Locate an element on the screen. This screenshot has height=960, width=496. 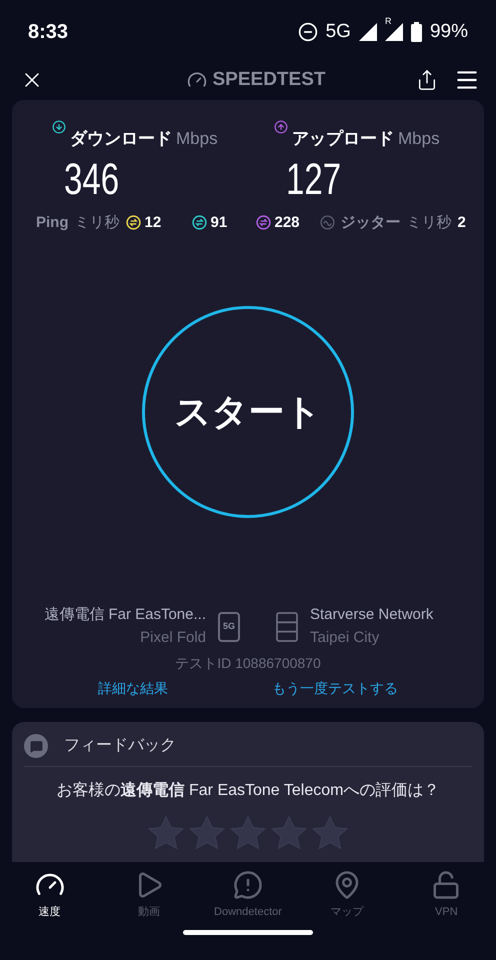
phone-icon: 5G is located at coordinates (229, 627).